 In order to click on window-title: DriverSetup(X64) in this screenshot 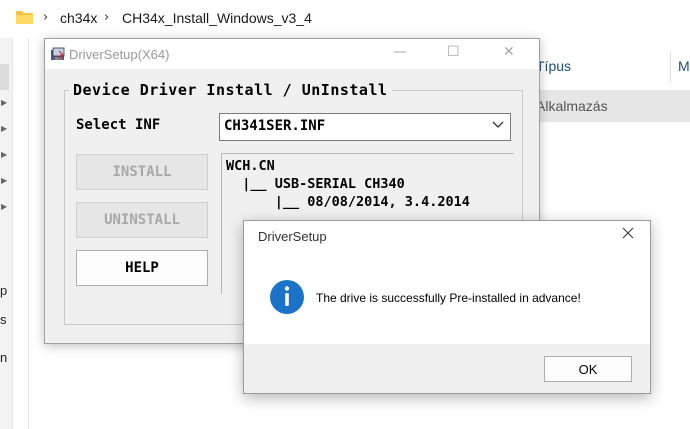, I will do `click(119, 54)`.